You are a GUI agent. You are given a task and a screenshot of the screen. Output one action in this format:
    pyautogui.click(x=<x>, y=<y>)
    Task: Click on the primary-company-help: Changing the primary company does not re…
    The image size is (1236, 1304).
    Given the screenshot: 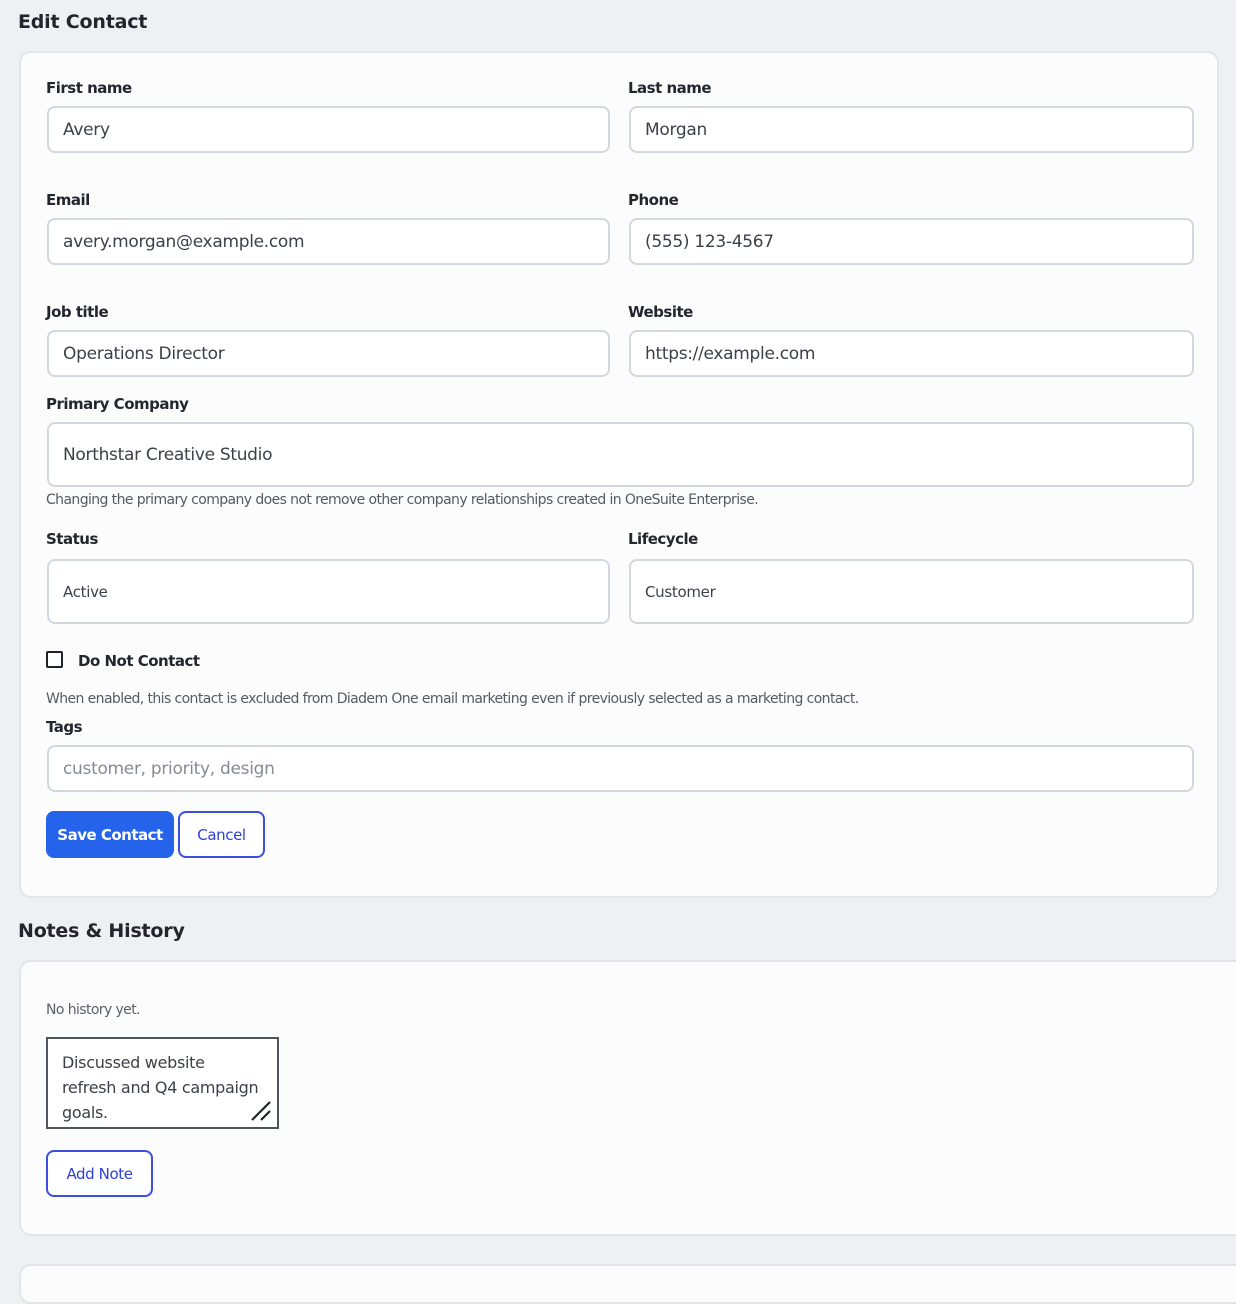 What is the action you would take?
    pyautogui.click(x=402, y=500)
    